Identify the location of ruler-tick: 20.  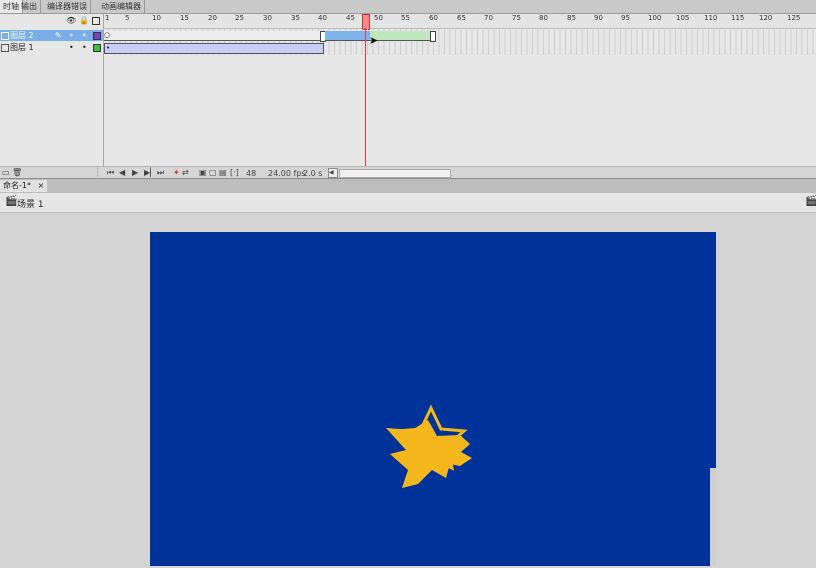
(212, 18).